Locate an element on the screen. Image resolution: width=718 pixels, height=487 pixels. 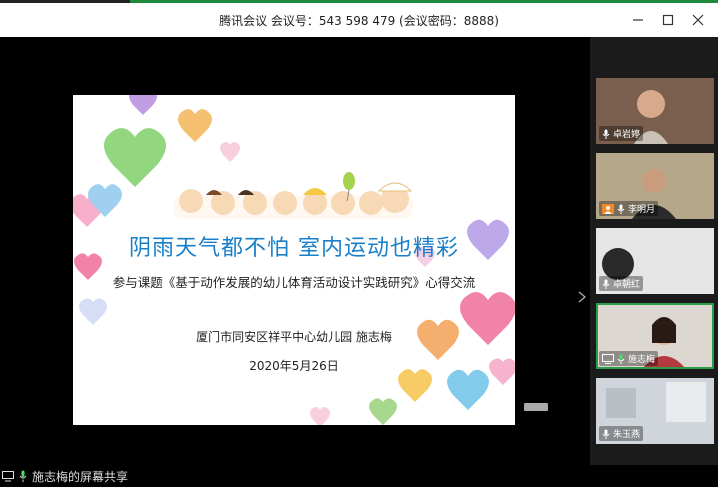
participant-label: 李明月 is located at coordinates (629, 208).